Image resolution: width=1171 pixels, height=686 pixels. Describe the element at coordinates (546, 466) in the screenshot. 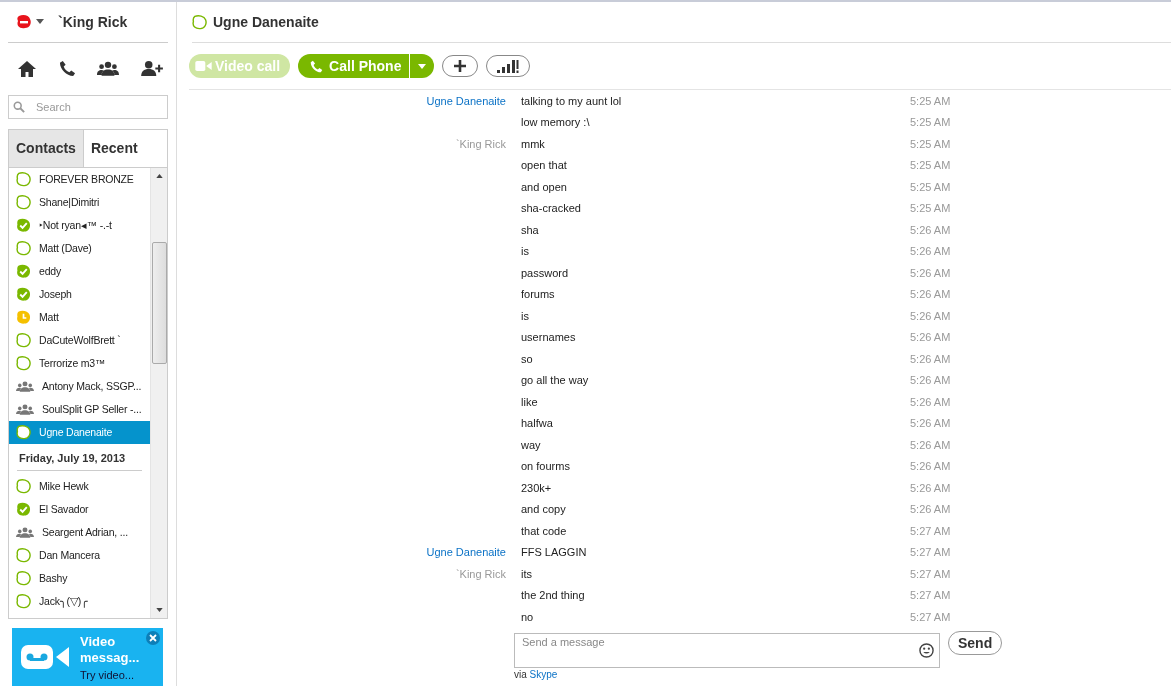

I see `message-text: on fourms` at that location.